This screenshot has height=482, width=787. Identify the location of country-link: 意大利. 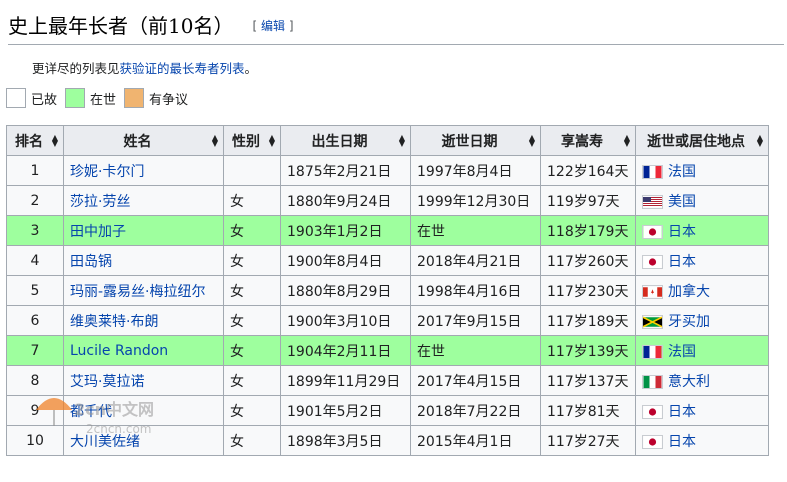
(689, 382).